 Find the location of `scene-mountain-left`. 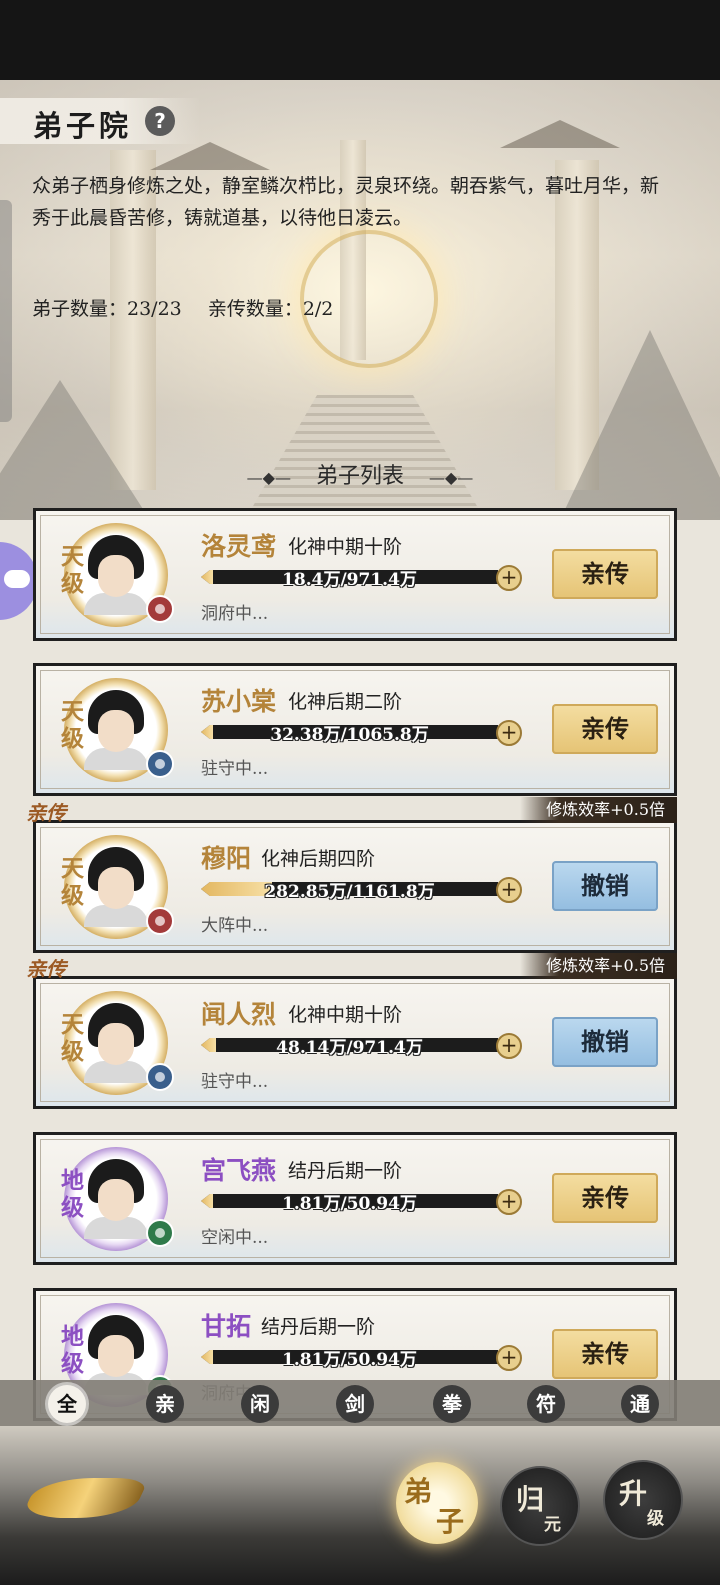

scene-mountain-left is located at coordinates (75, 450).